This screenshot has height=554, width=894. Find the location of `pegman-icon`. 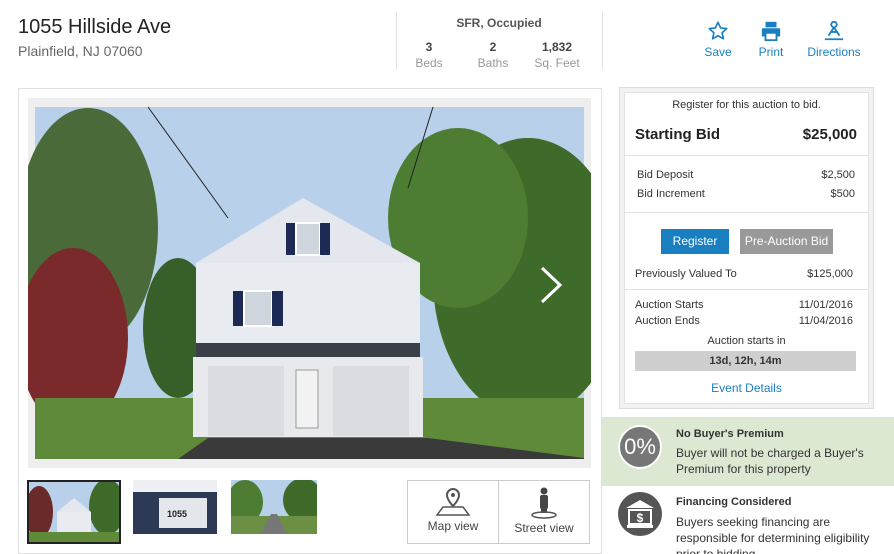

pegman-icon is located at coordinates (544, 503).